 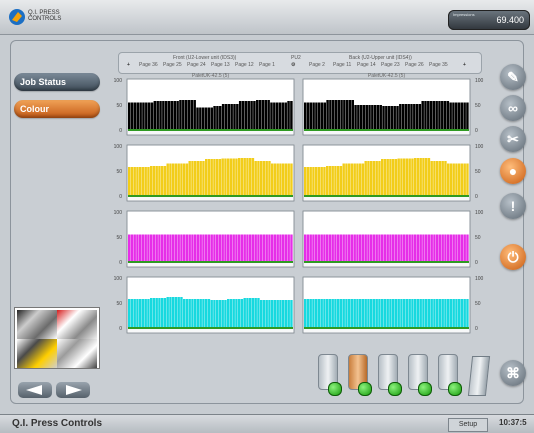 What do you see at coordinates (513, 373) in the screenshot?
I see `press-icon: ⌘` at bounding box center [513, 373].